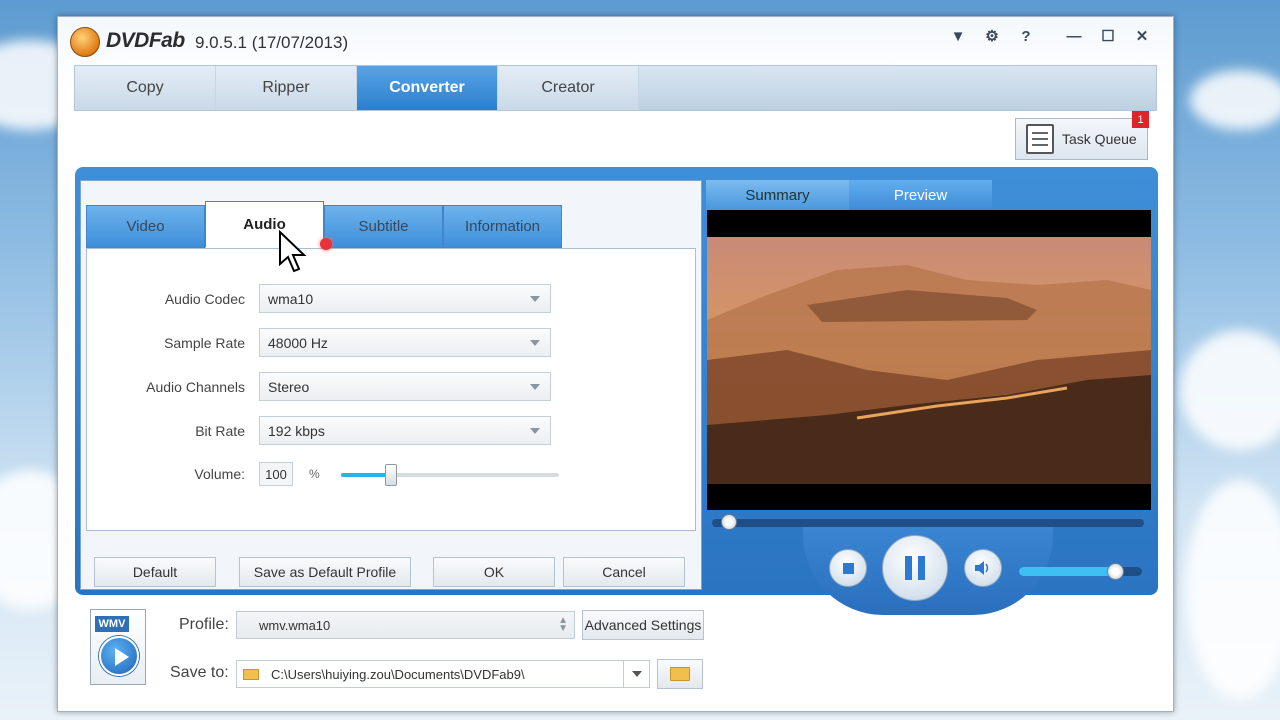  What do you see at coordinates (398, 674) in the screenshot?
I see `save-to-path: C:\Users\huiying.zou\Documents\DVDFab9\` at bounding box center [398, 674].